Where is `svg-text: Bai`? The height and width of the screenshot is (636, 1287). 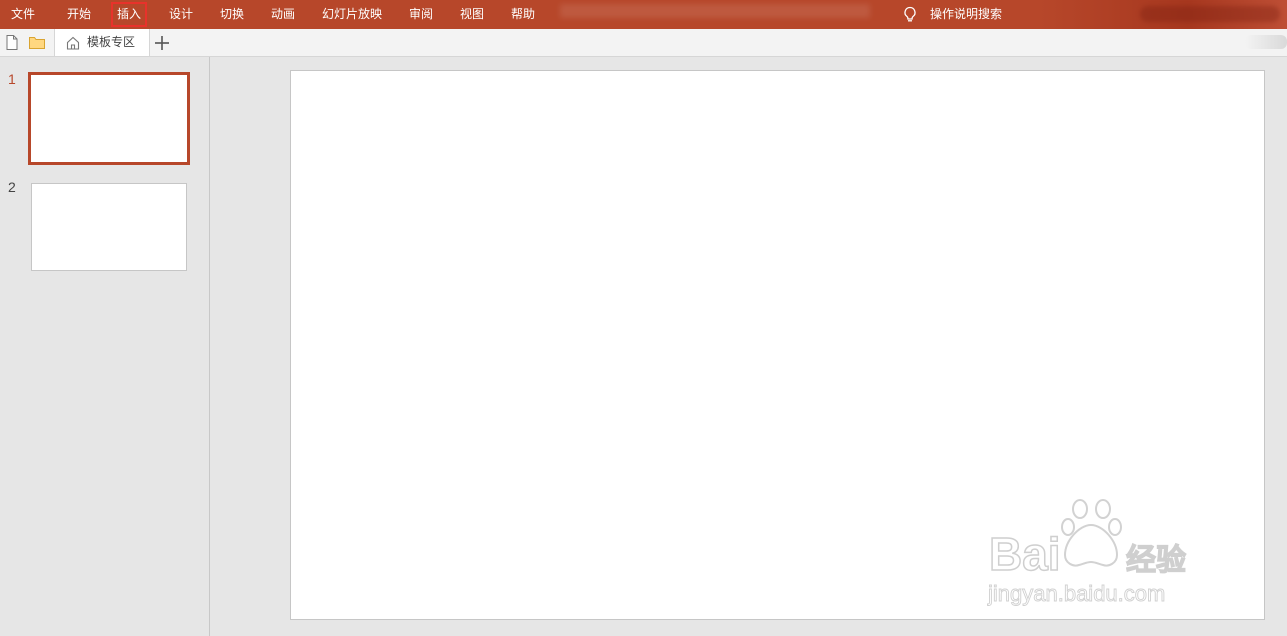
svg-text: Bai is located at coordinates (1025, 554).